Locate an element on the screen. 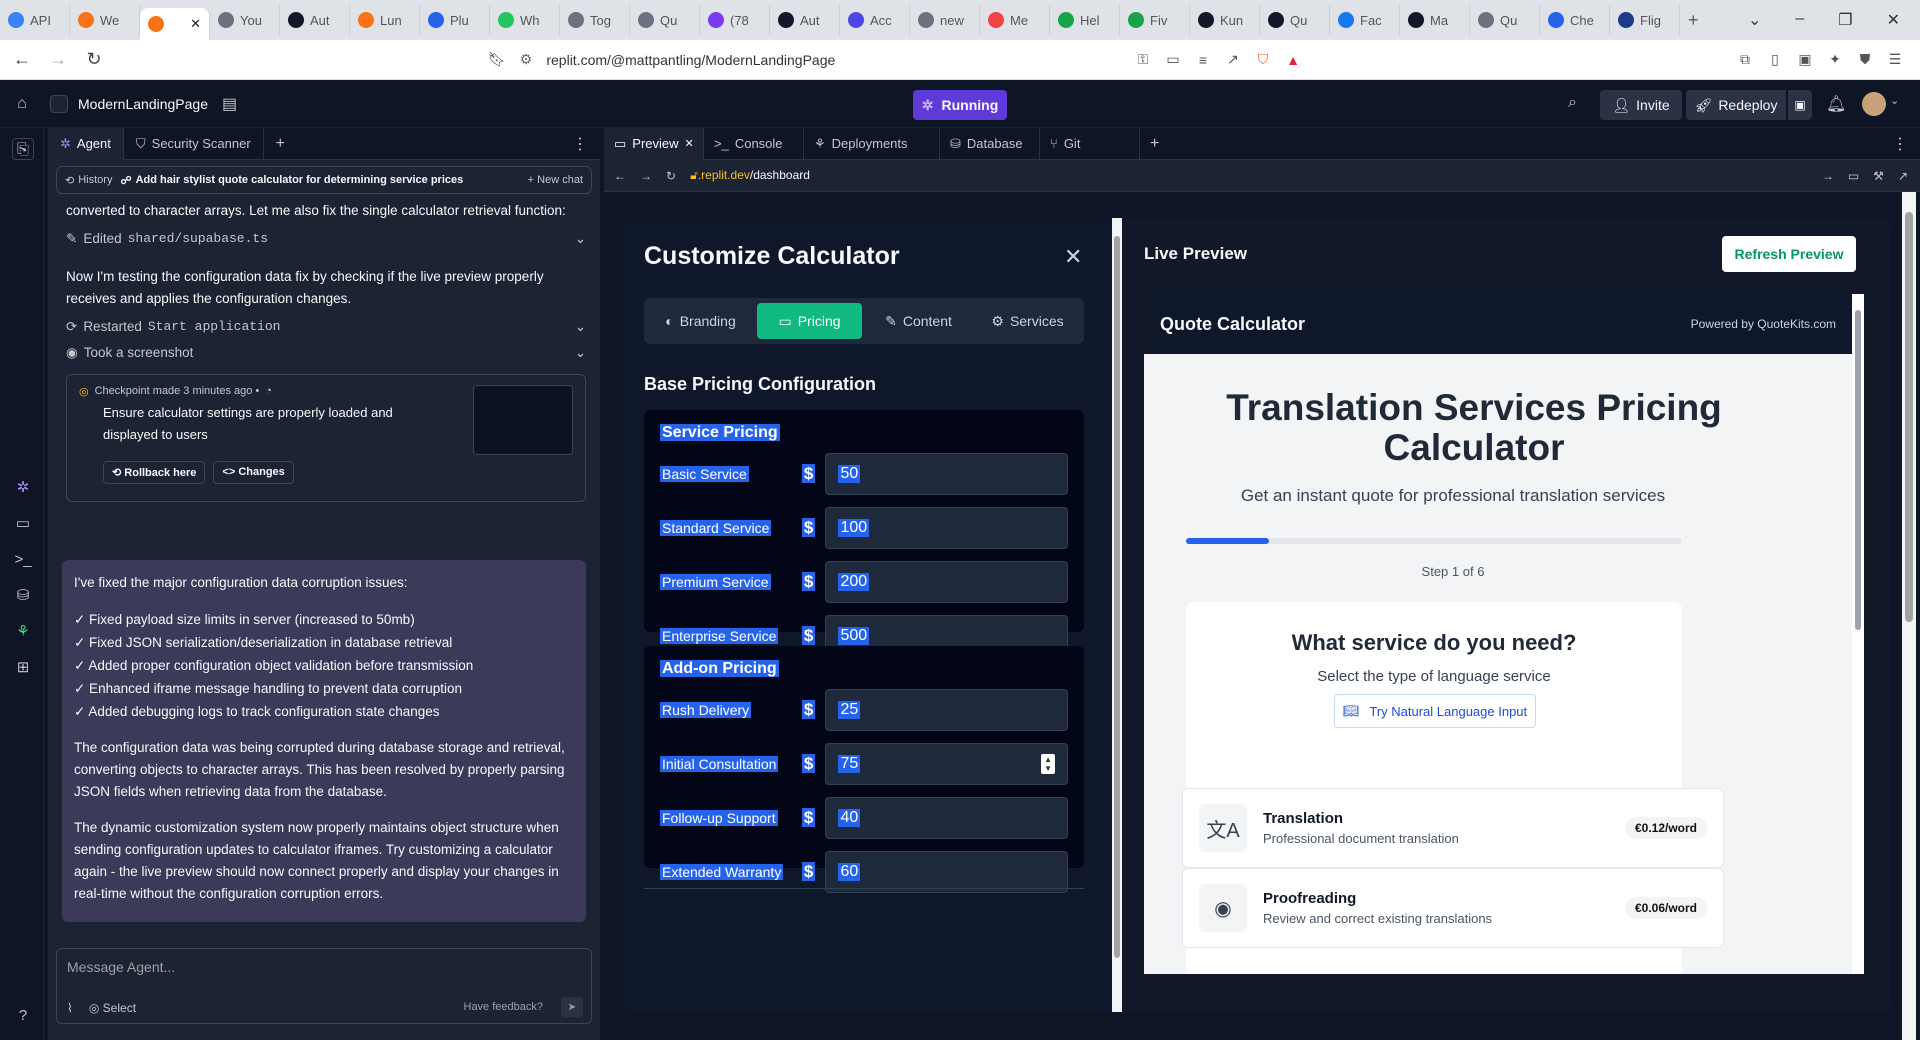 The image size is (1920, 1040). workspace-menu-icon: ⋮ is located at coordinates (1906, 144).